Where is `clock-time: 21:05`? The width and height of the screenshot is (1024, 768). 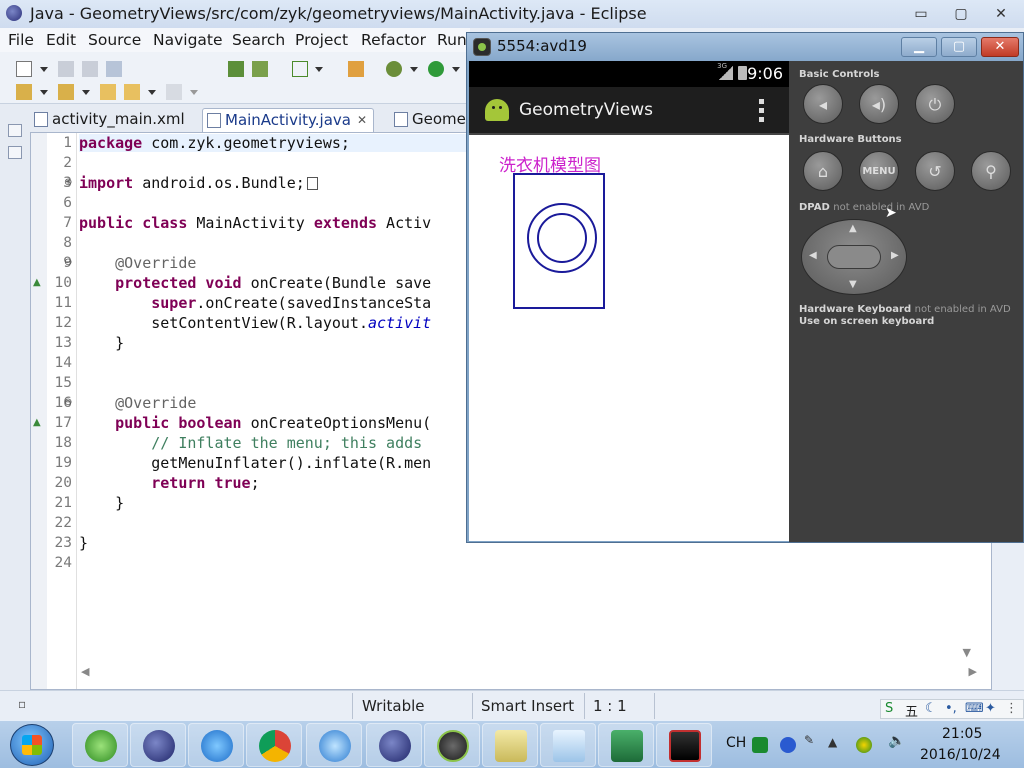 clock-time: 21:05 is located at coordinates (962, 734).